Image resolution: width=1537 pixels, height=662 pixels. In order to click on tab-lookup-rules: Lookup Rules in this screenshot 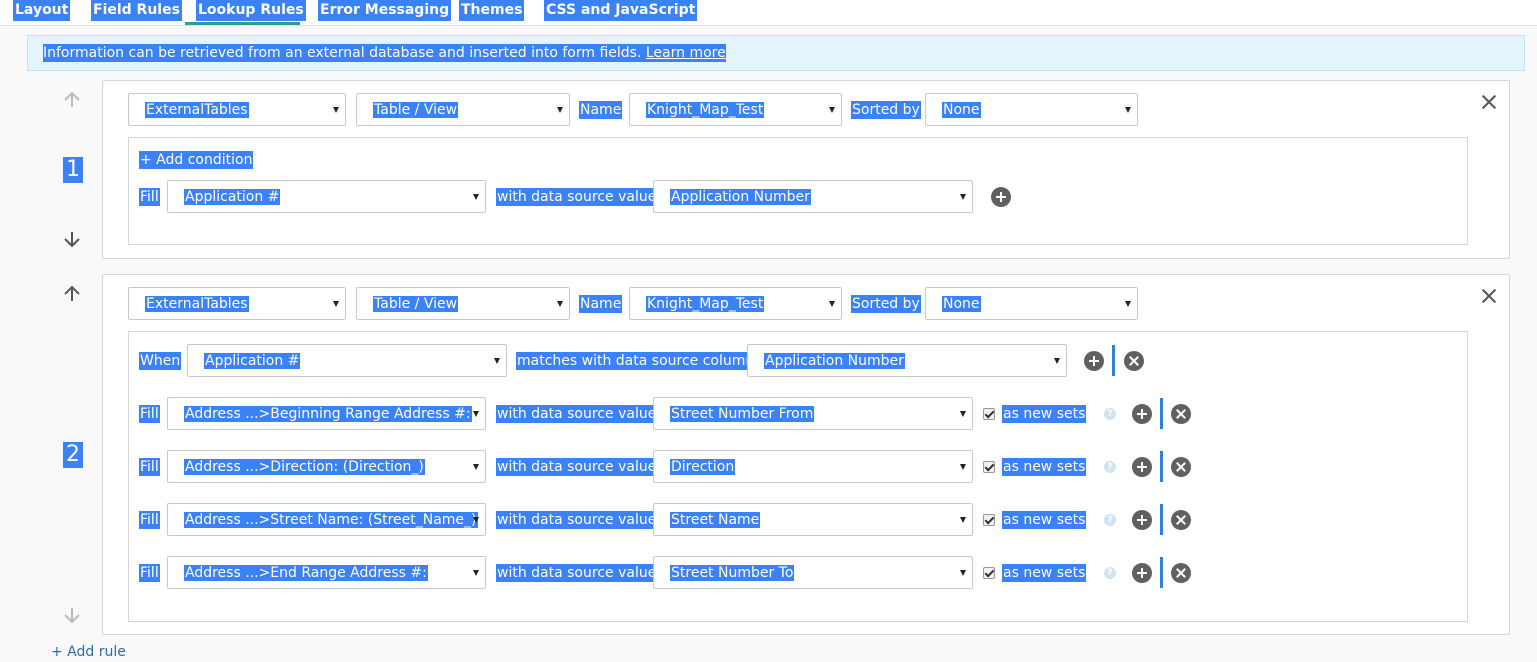, I will do `click(251, 10)`.